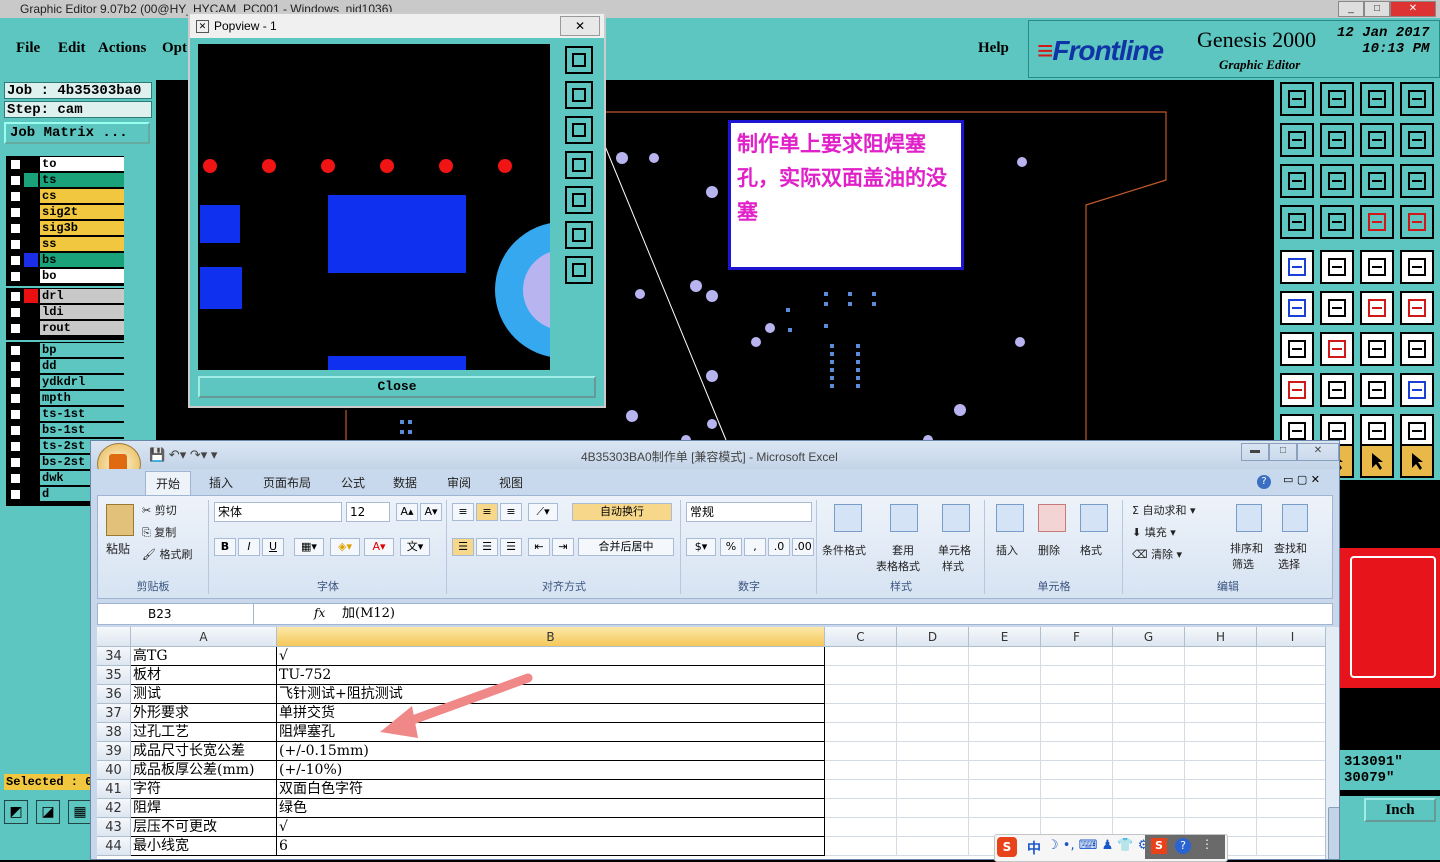  Describe the element at coordinates (278, 512) in the screenshot. I see `font-name-select: 宋体` at that location.